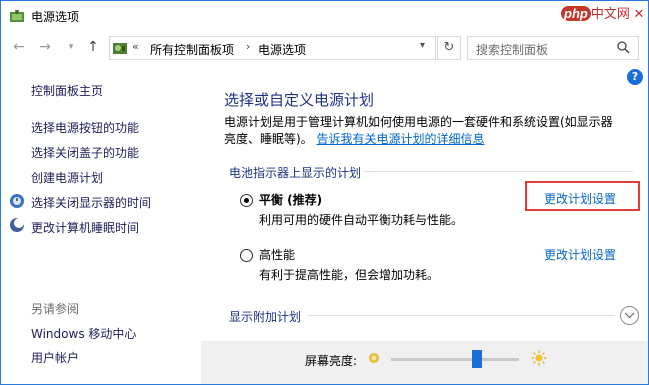  Describe the element at coordinates (83, 333) in the screenshot. I see `mobility-center-link: Windows 移动中心` at that location.